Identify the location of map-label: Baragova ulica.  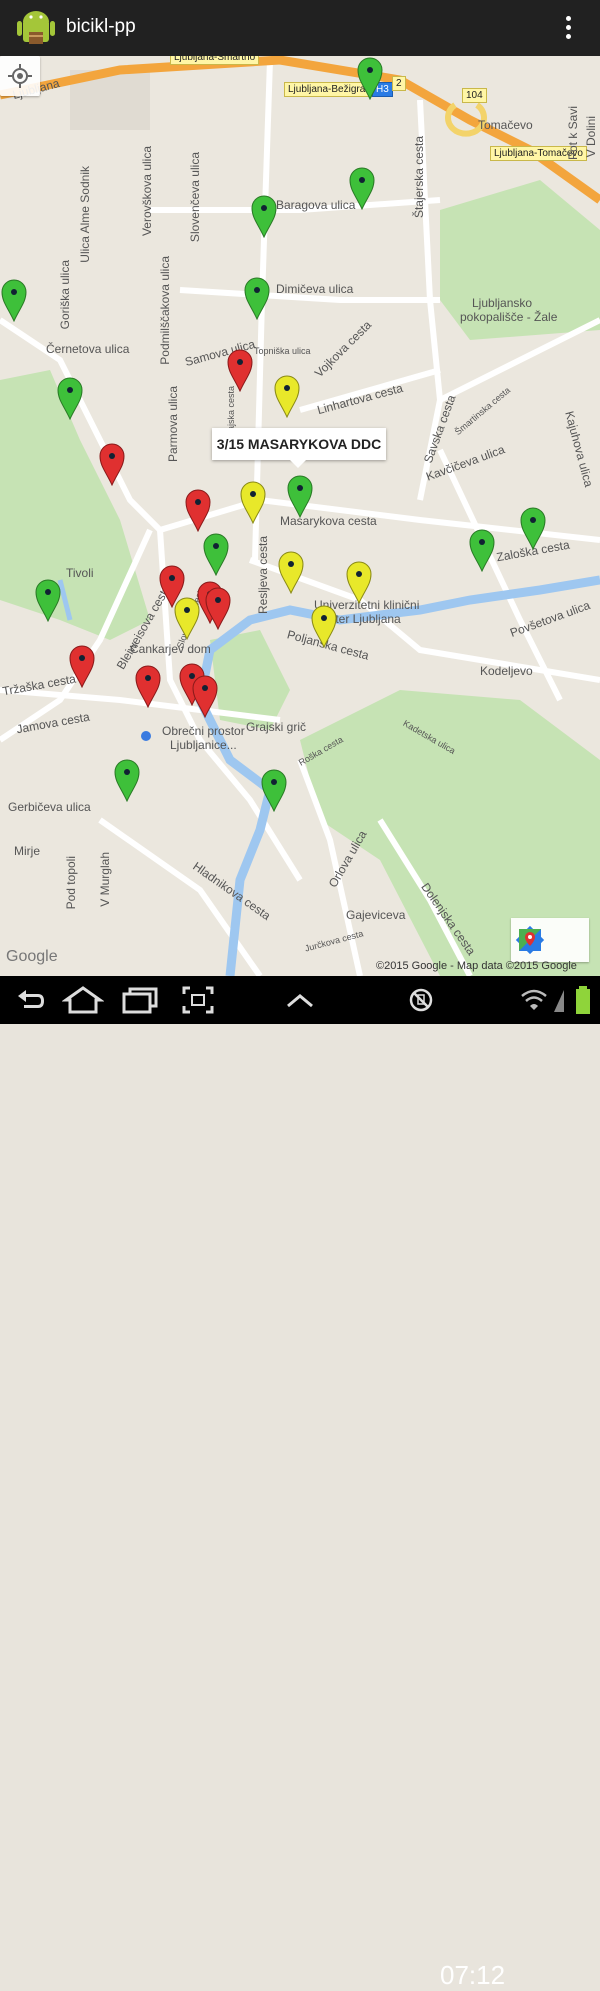
(316, 205).